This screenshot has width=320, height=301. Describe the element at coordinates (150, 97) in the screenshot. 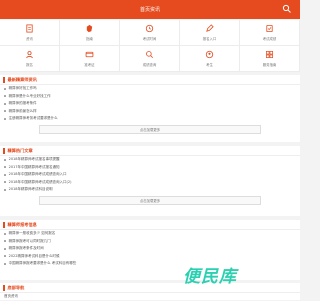

I see `list-item: 精算师是什么专业好找工作` at that location.